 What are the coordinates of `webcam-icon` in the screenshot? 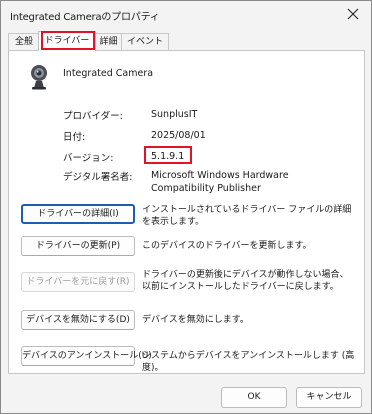 It's located at (39, 77).